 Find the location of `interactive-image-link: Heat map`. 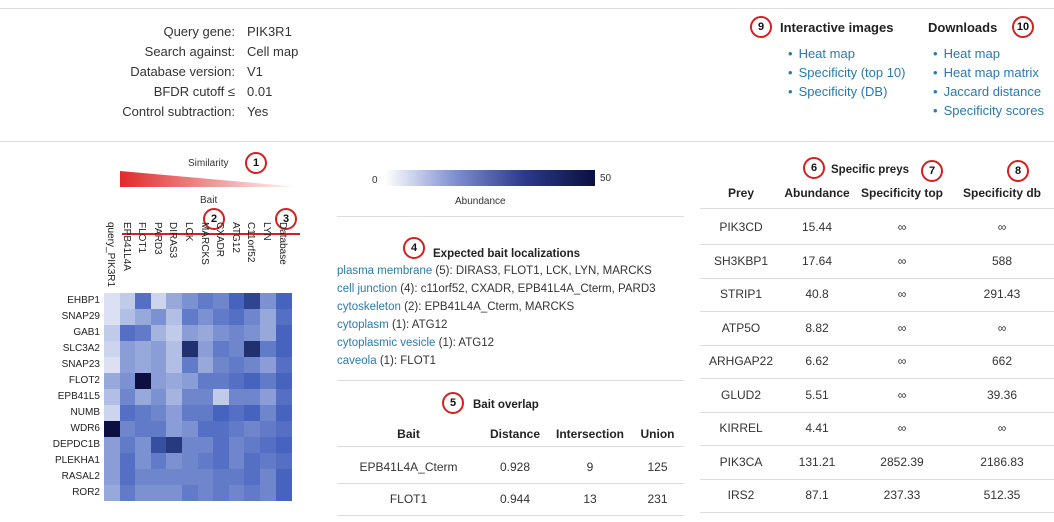

interactive-image-link: Heat map is located at coordinates (827, 53).